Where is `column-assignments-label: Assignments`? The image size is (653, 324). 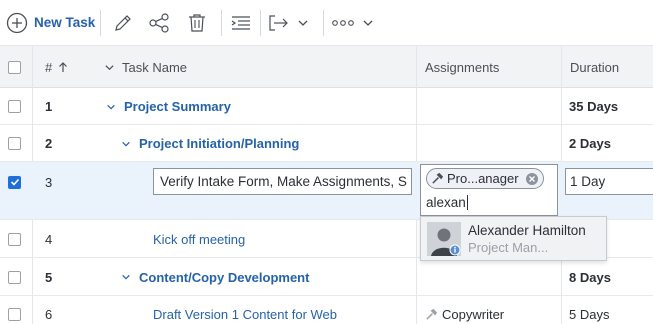 column-assignments-label: Assignments is located at coordinates (462, 67).